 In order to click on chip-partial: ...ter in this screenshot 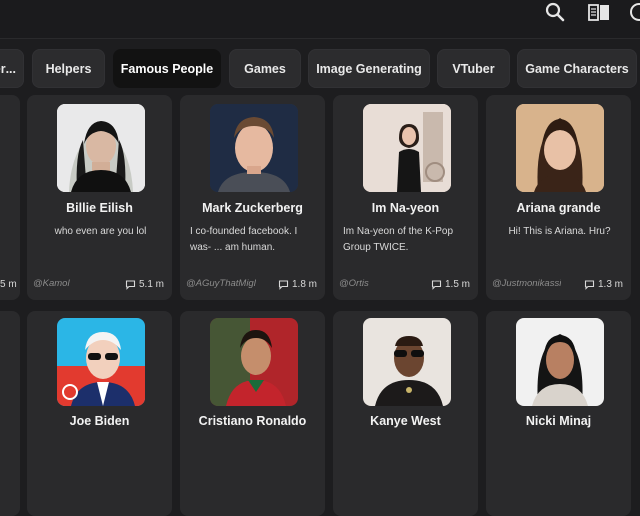, I will do `click(12, 68)`.